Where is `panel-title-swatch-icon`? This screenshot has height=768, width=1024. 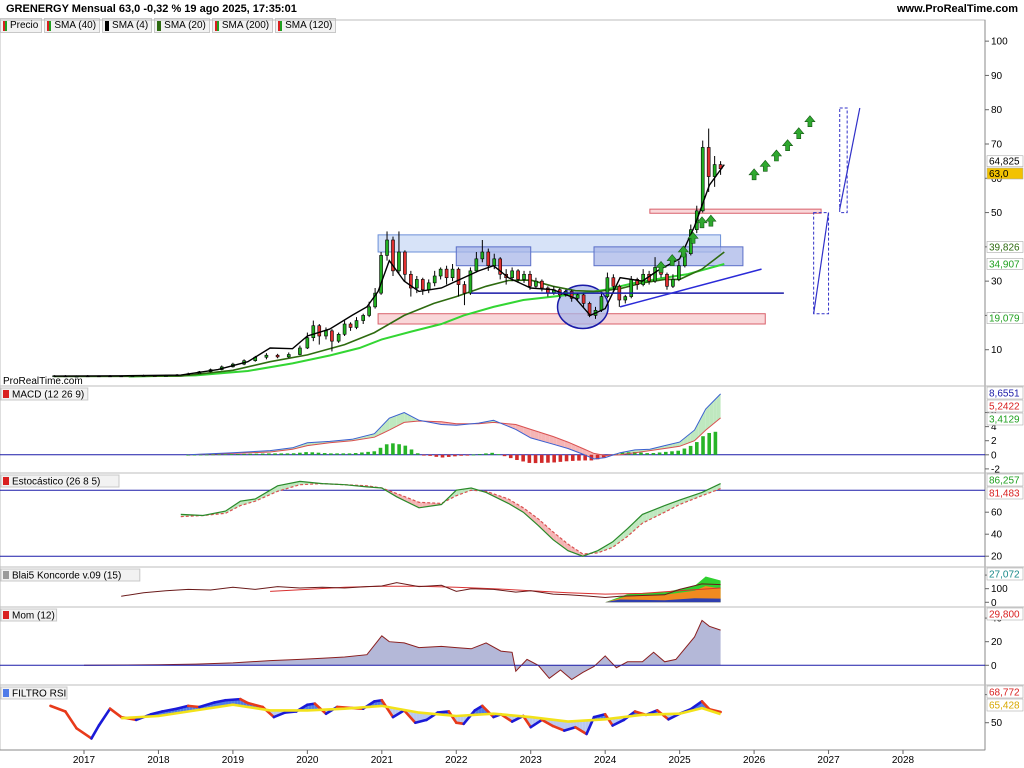 panel-title-swatch-icon is located at coordinates (6, 481).